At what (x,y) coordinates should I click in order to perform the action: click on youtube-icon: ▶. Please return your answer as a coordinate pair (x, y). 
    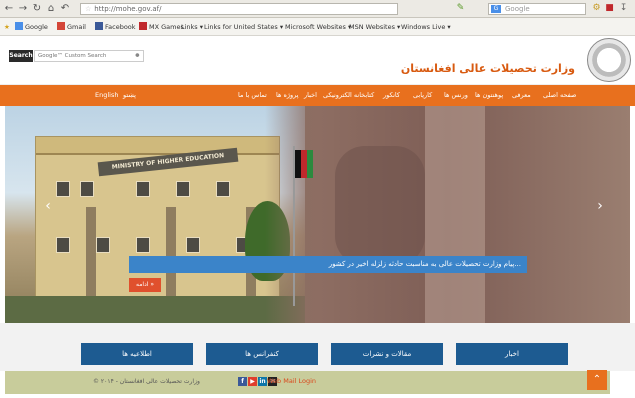
    Looking at the image, I should click on (252, 381).